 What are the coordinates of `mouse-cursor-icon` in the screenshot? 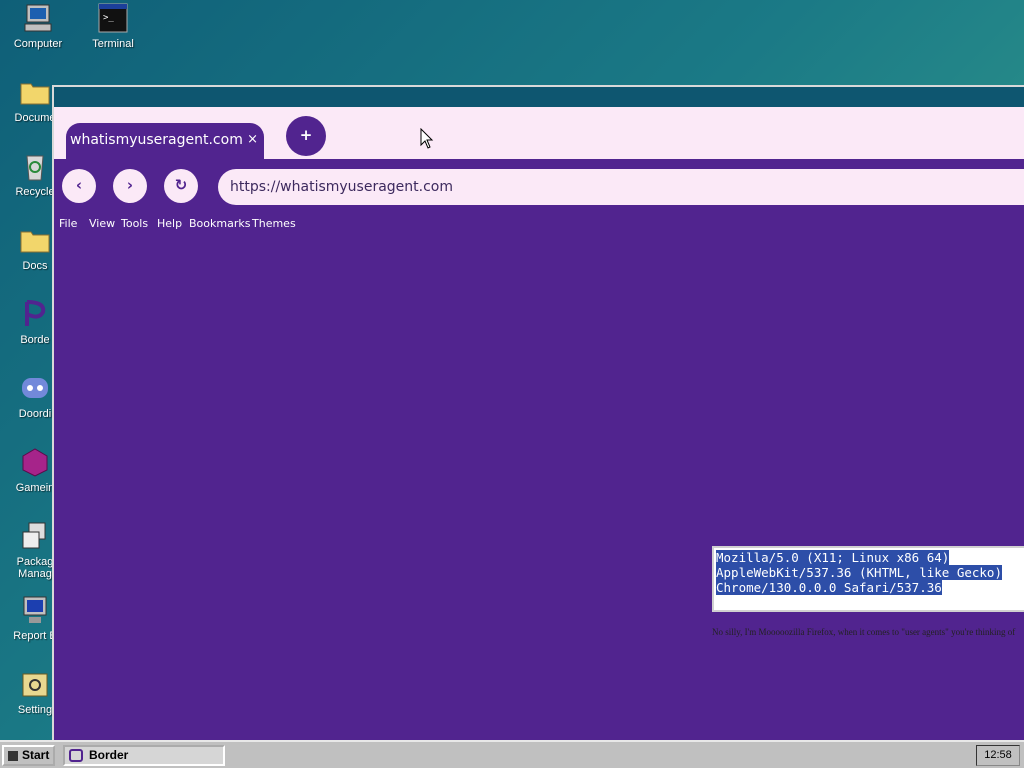 It's located at (427, 138).